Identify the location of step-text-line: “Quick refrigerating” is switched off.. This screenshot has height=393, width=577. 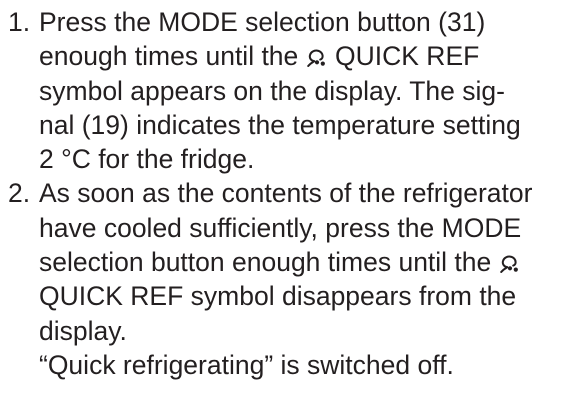
(246, 364).